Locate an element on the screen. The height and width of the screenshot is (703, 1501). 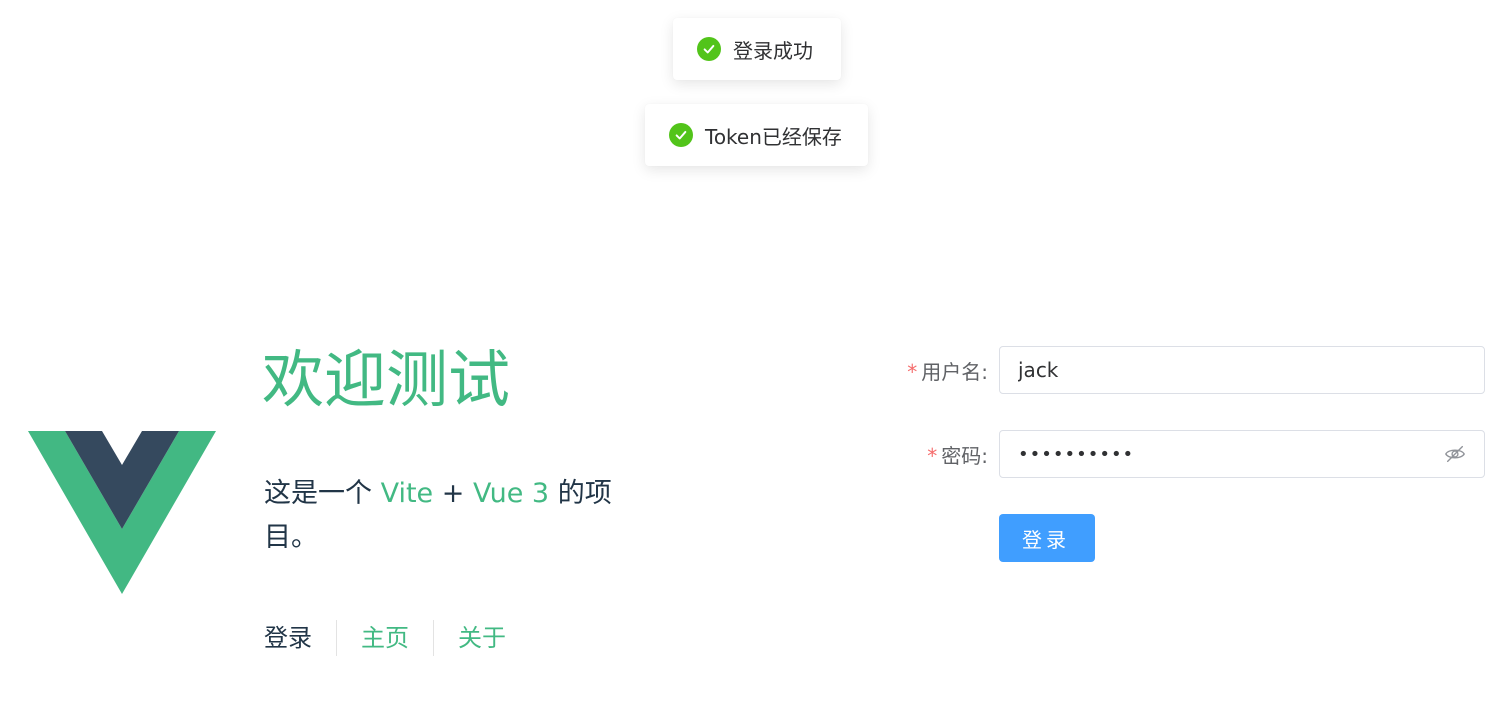
password-input-wrapper is located at coordinates (1242, 454).